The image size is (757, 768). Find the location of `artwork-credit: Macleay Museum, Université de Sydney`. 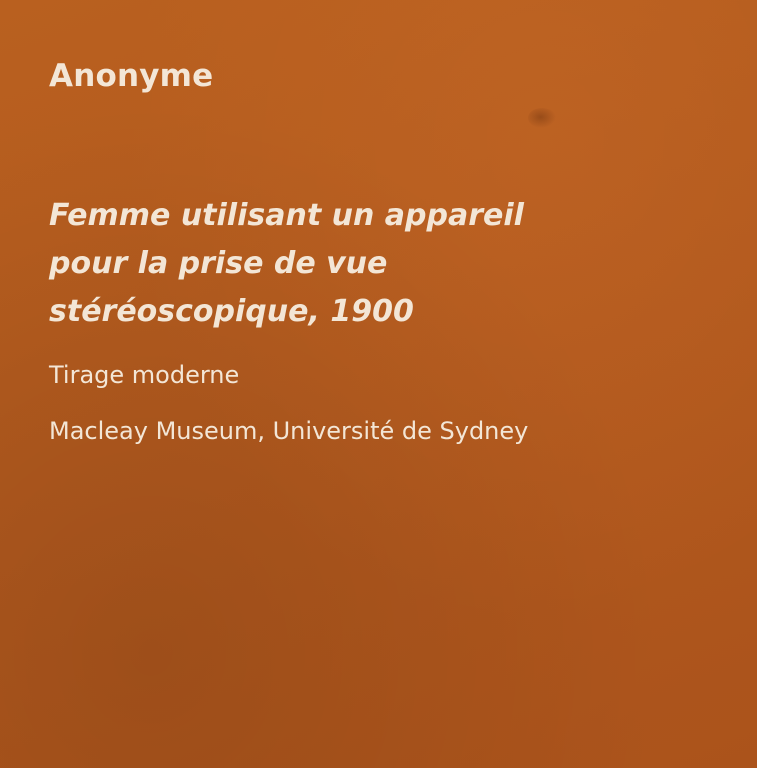

artwork-credit: Macleay Museum, Université de Sydney is located at coordinates (289, 431).